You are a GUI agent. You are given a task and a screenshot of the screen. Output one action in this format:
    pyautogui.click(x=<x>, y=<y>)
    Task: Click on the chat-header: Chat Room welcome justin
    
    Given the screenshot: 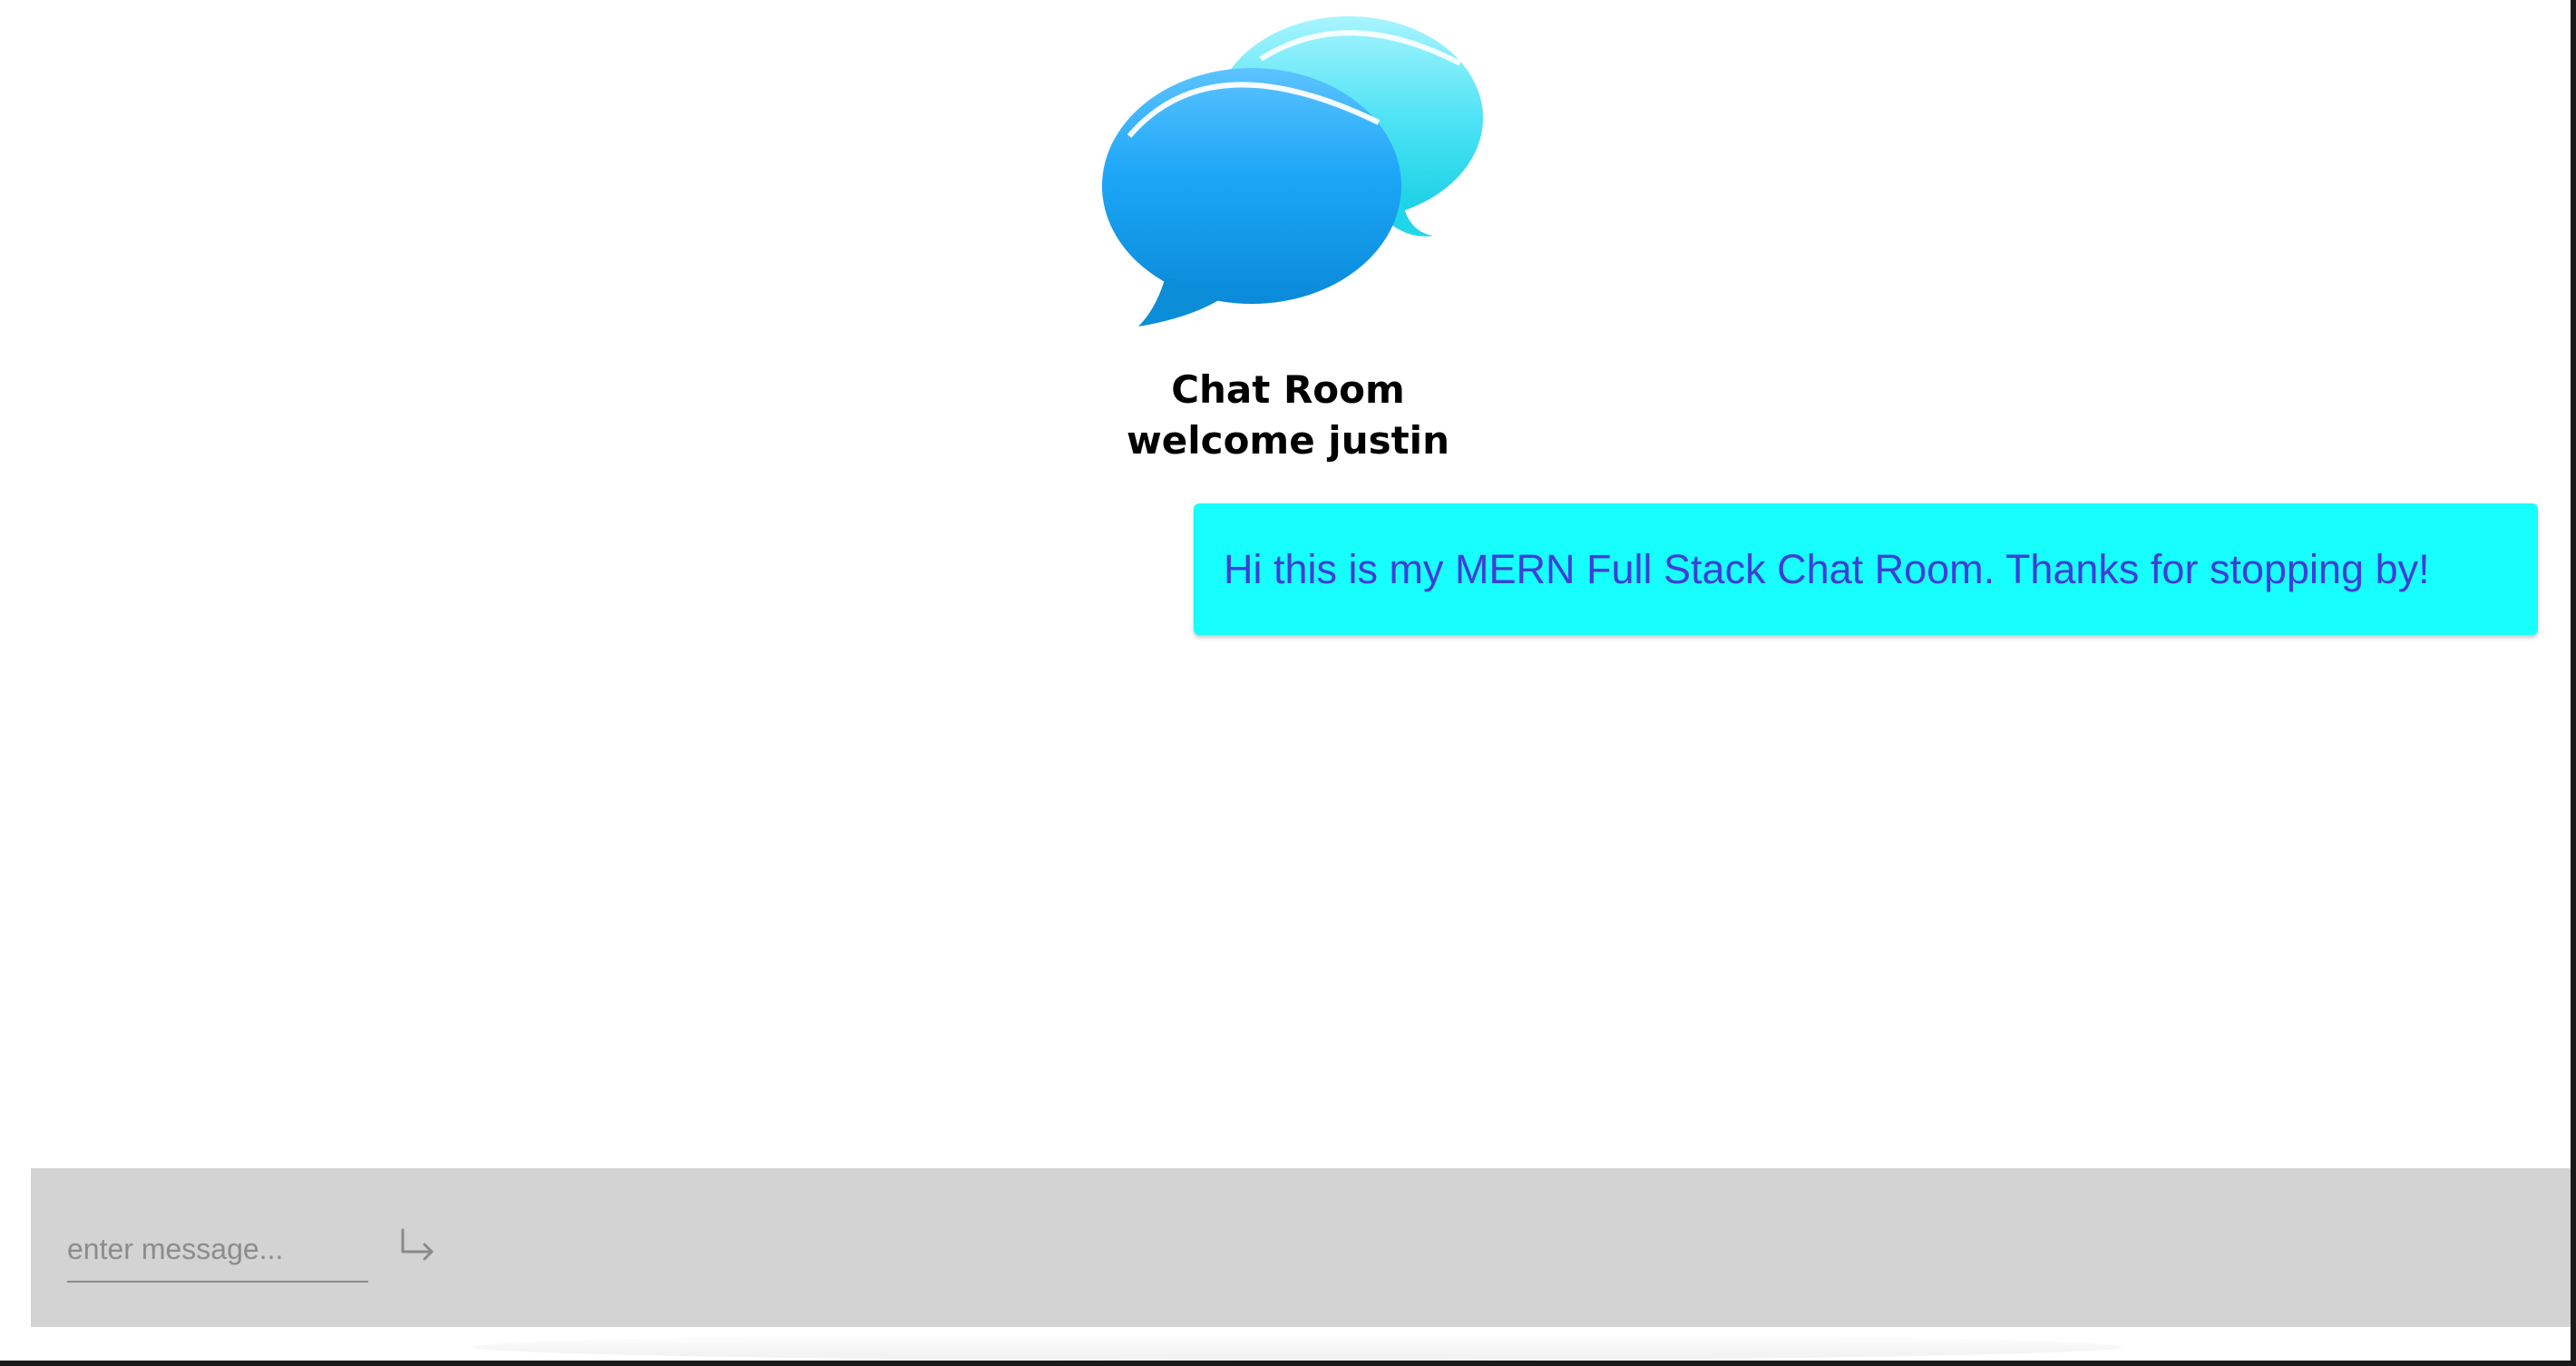 What is the action you would take?
    pyautogui.click(x=1288, y=245)
    